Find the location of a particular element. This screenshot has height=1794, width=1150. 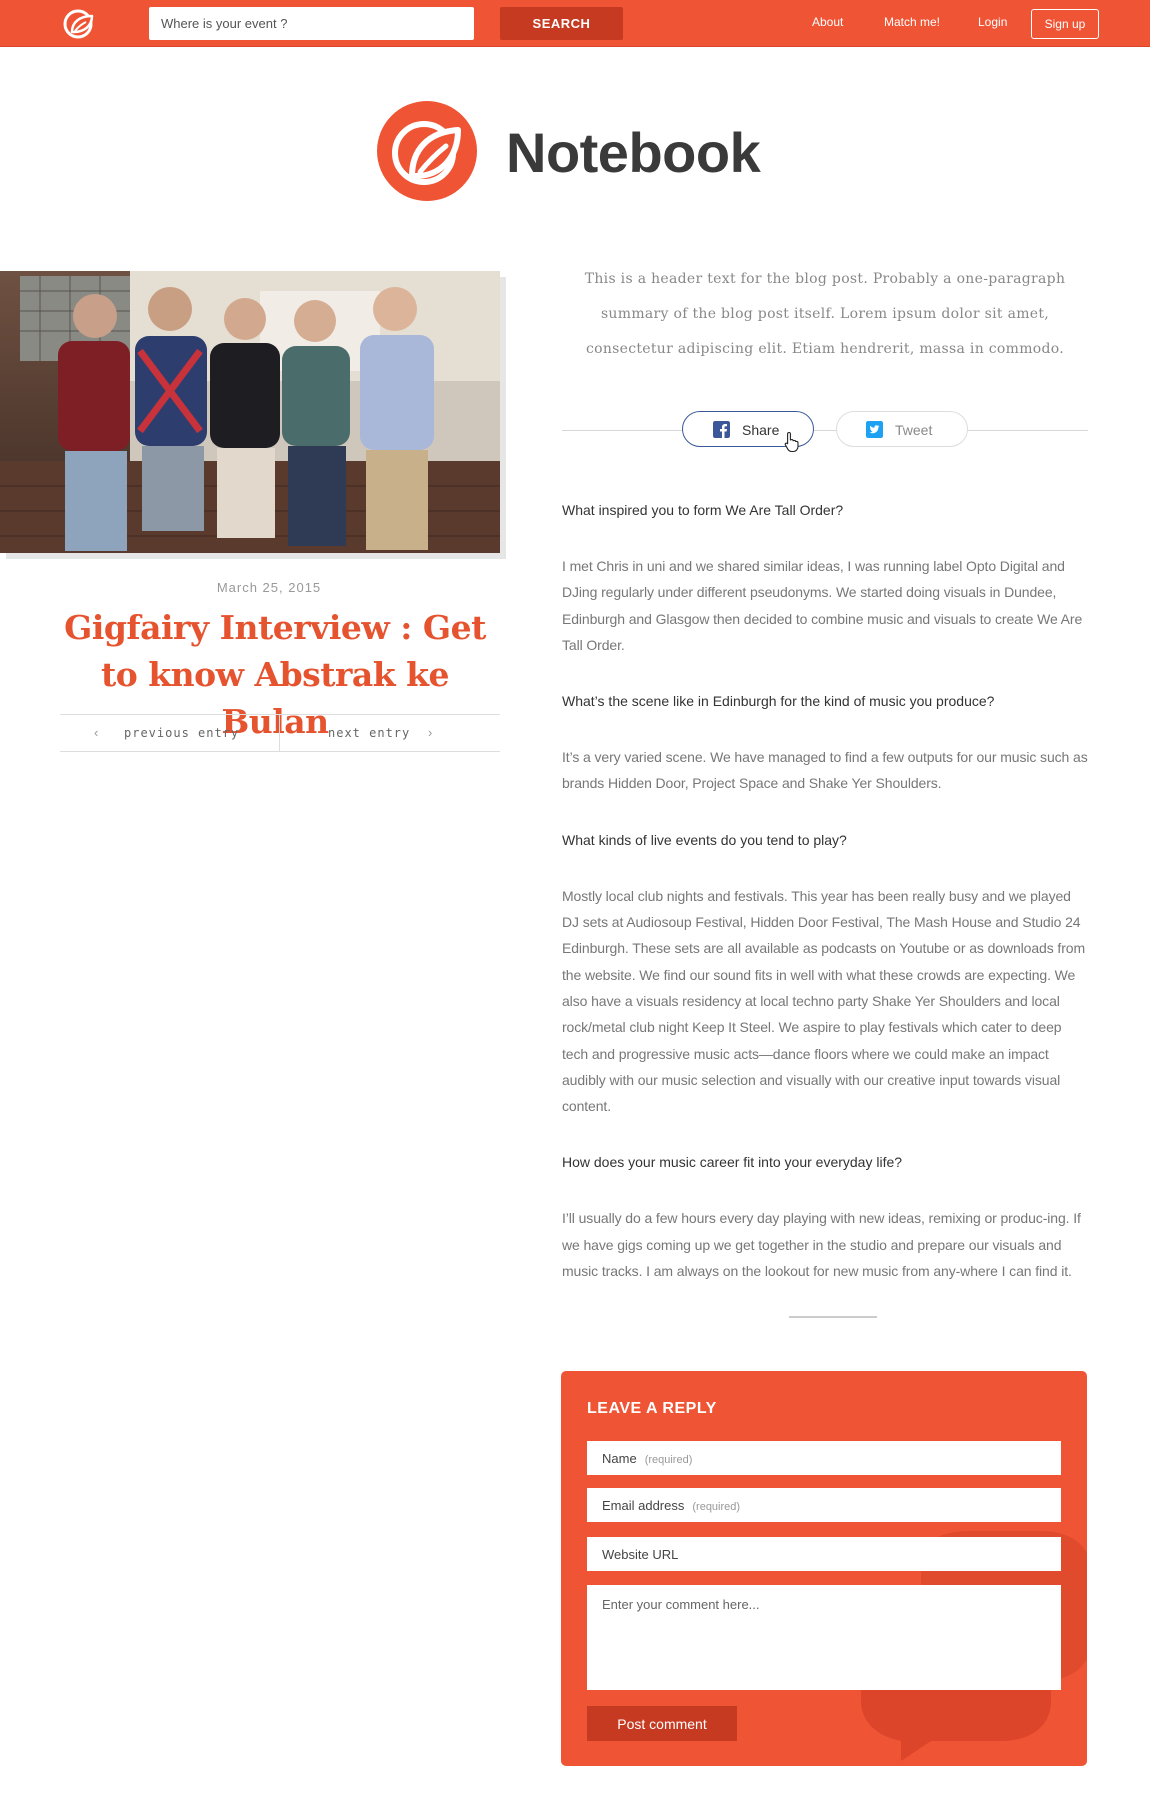

reply-title: LEAVE A REPLY is located at coordinates (652, 1408).